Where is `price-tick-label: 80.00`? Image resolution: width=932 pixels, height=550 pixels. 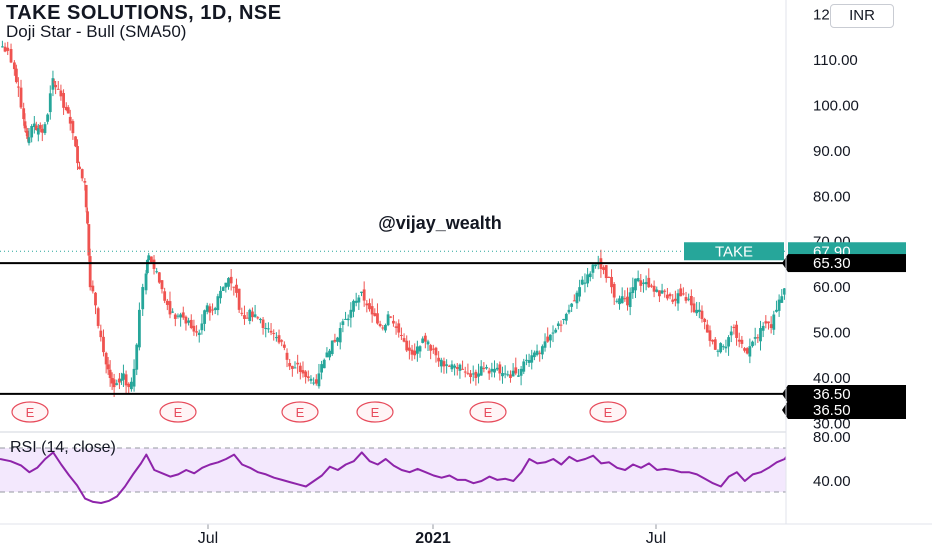
price-tick-label: 80.00 is located at coordinates (832, 196).